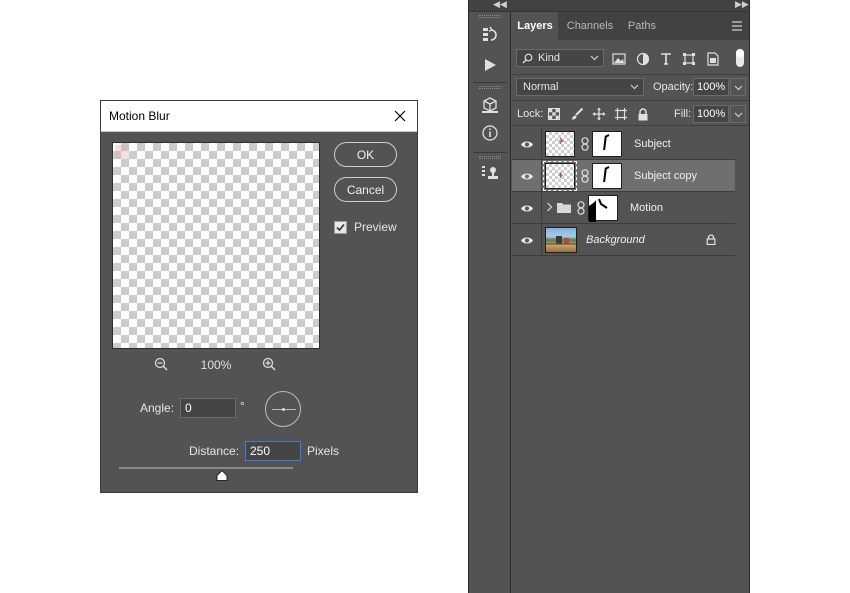 This screenshot has height=593, width=850. I want to click on layer-row-subject: Subject, so click(623, 144).